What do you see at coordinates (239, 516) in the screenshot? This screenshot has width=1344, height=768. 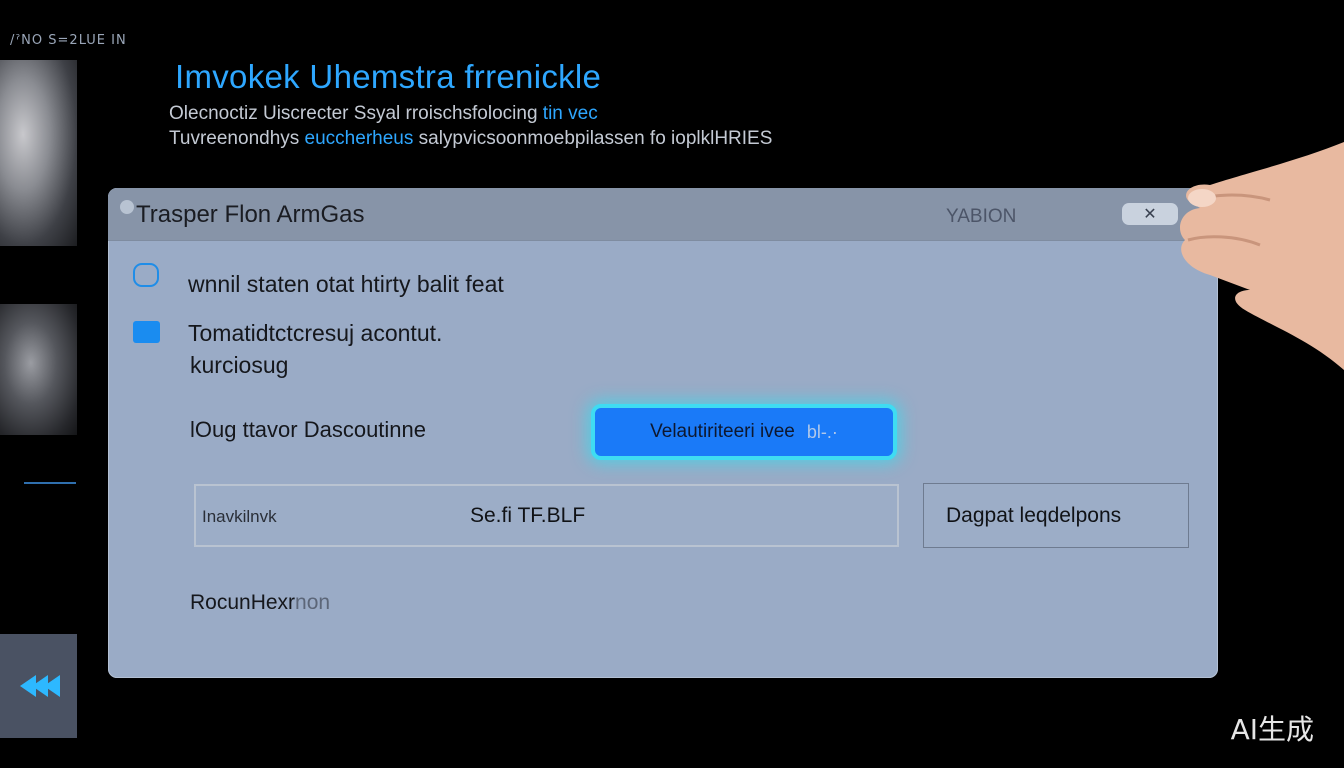 I see `input-label: Inavkilnvk` at bounding box center [239, 516].